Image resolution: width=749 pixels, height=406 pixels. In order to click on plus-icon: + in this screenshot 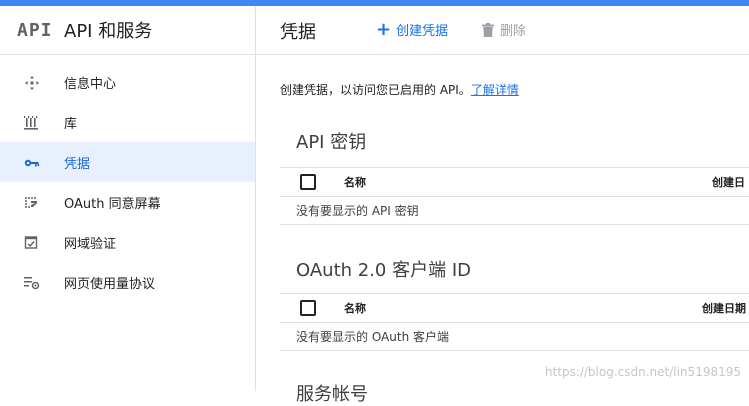, I will do `click(384, 29)`.